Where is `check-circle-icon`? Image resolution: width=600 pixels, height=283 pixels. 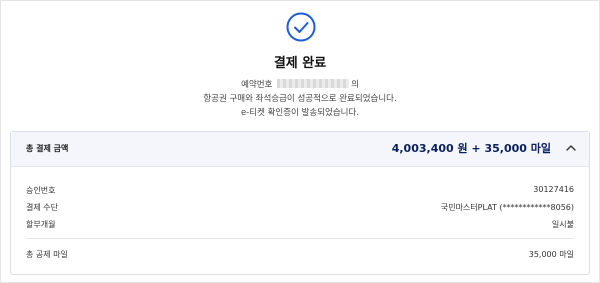
check-circle-icon is located at coordinates (301, 27).